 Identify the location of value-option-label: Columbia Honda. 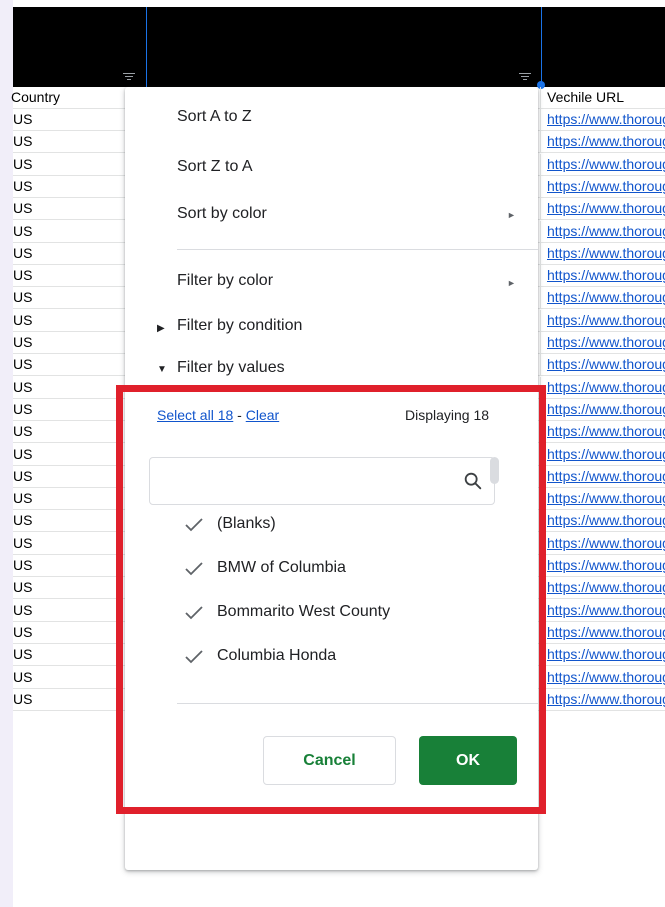
(277, 655).